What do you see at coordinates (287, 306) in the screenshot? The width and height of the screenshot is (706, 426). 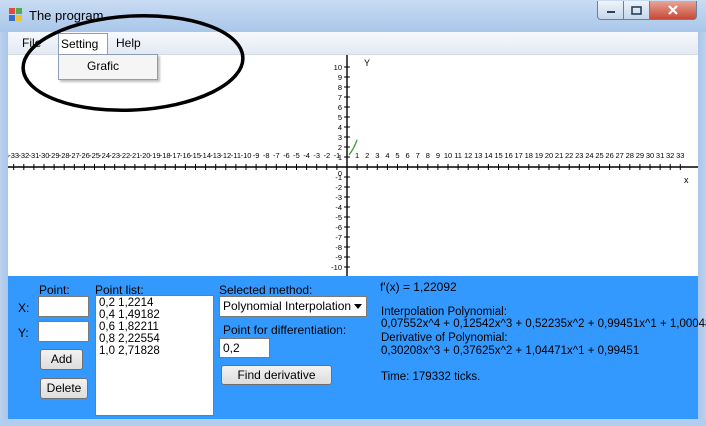 I see `method-select-value: Polynomial Interpolation` at bounding box center [287, 306].